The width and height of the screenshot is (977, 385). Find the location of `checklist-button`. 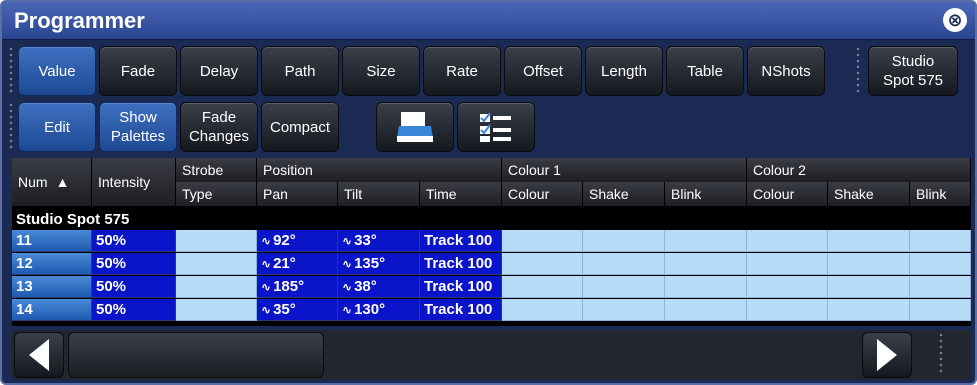

checklist-button is located at coordinates (496, 127).